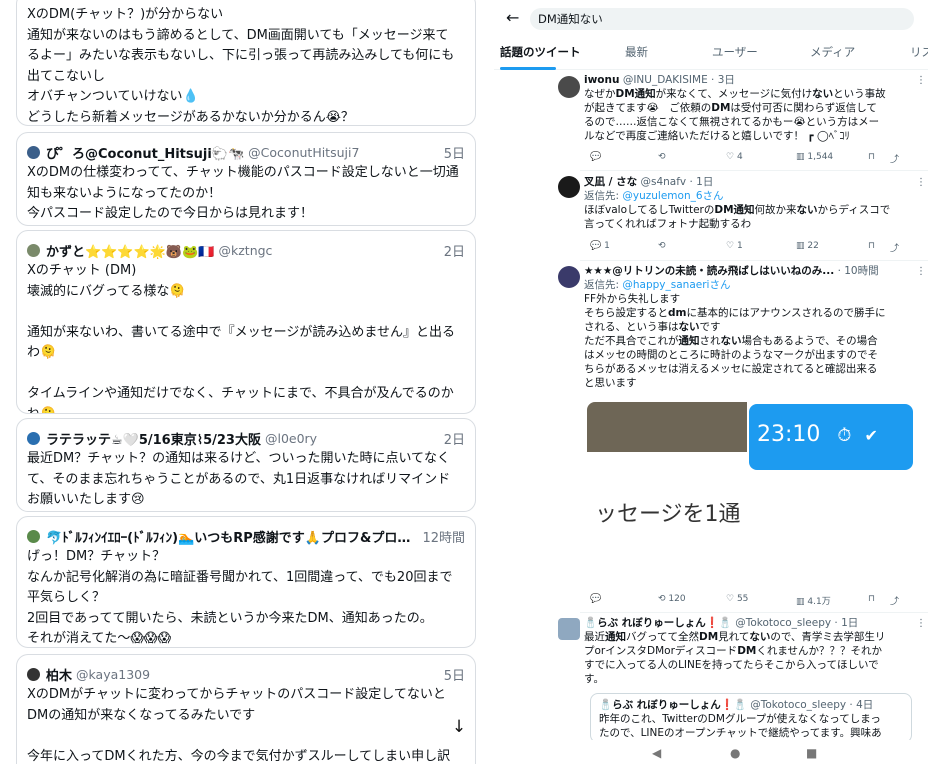 Image resolution: width=928 pixels, height=770 pixels. Describe the element at coordinates (750, 495) in the screenshot. I see `tweet-media-image: 23:10 ⏱ ✔ ッセージを1通` at that location.